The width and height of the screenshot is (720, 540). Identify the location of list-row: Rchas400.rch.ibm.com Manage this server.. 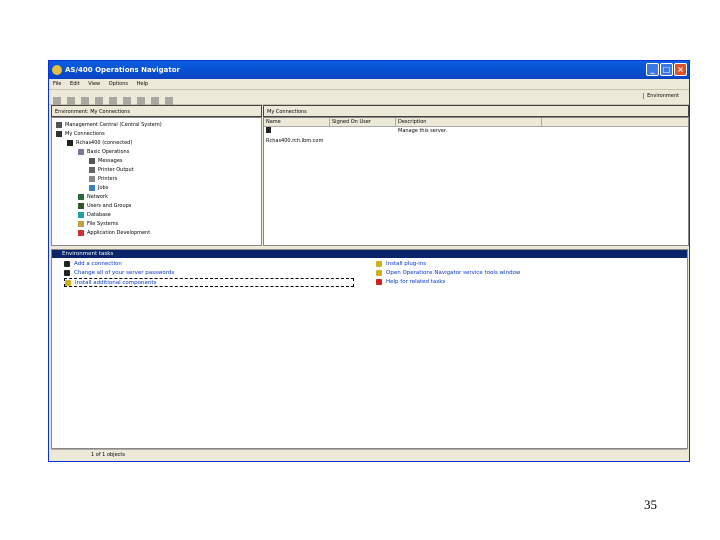
(476, 135).